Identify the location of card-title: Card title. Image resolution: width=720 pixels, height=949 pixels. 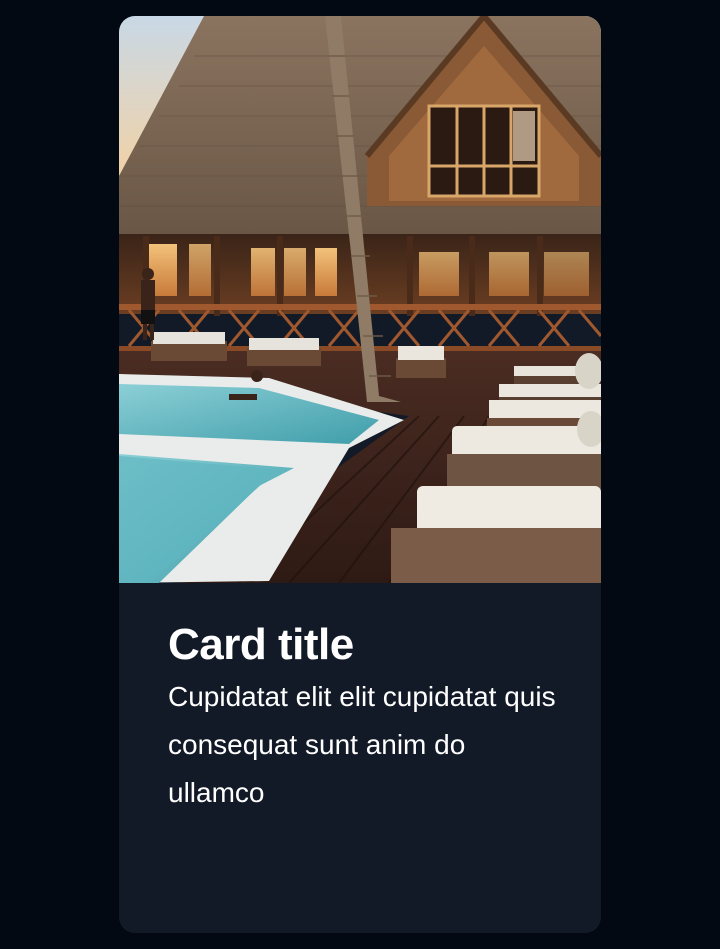
(261, 644).